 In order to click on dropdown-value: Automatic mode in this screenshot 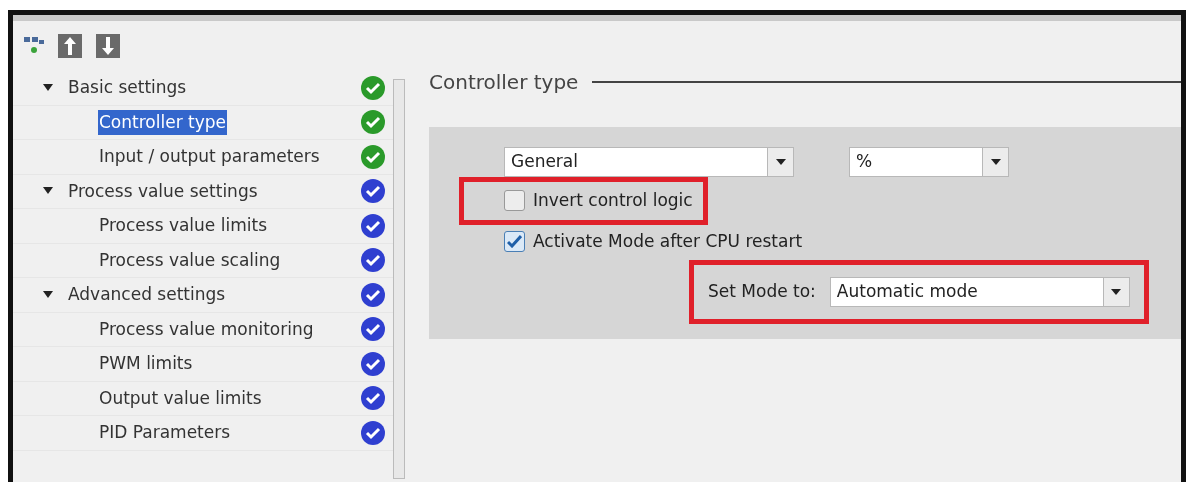, I will do `click(907, 292)`.